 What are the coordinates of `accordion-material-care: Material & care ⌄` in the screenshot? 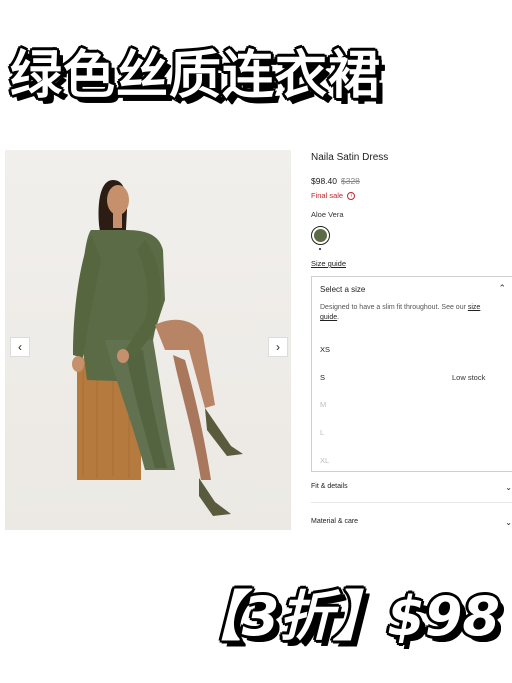 It's located at (411, 522).